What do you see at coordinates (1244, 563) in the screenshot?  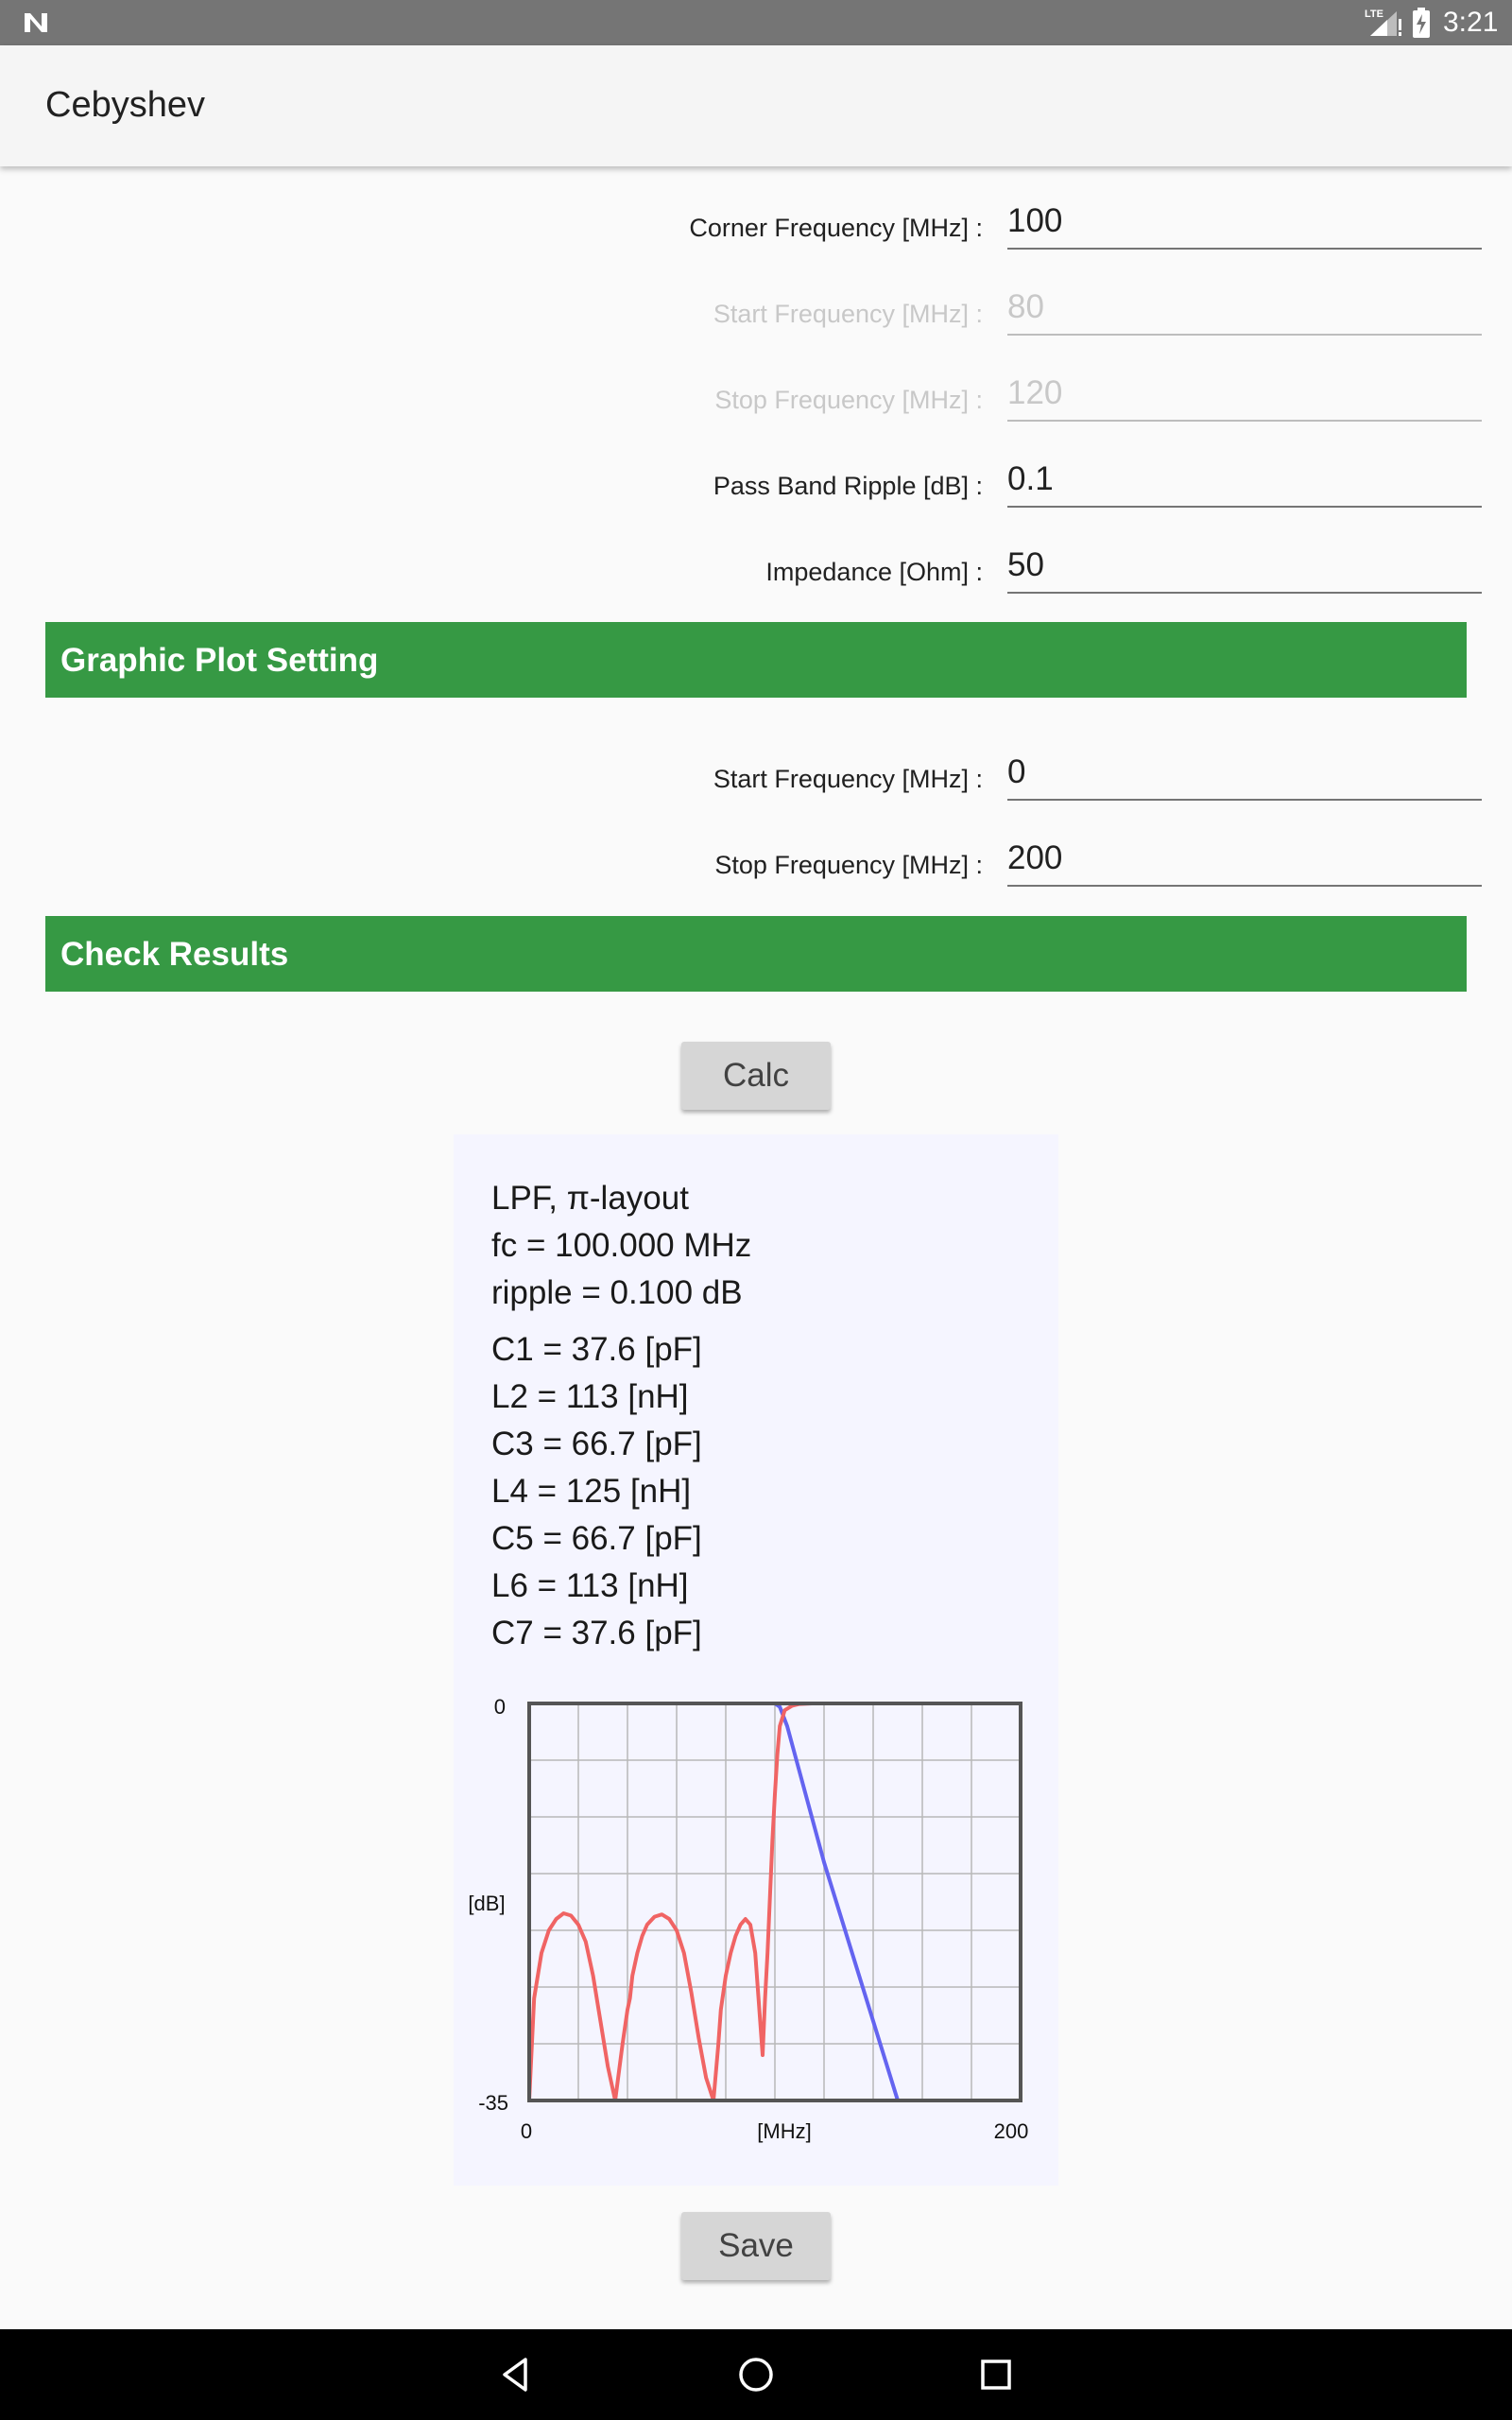 I see `impedance-input` at bounding box center [1244, 563].